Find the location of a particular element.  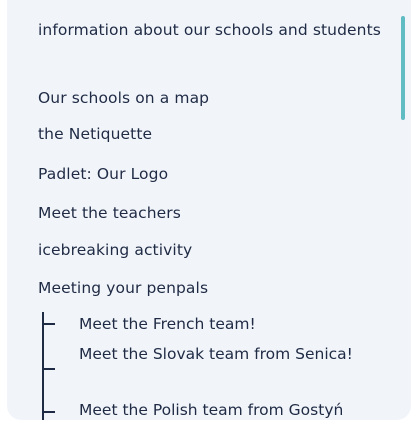

nav-item-padlet-logo: Padlet: Our Logo is located at coordinates (210, 174).